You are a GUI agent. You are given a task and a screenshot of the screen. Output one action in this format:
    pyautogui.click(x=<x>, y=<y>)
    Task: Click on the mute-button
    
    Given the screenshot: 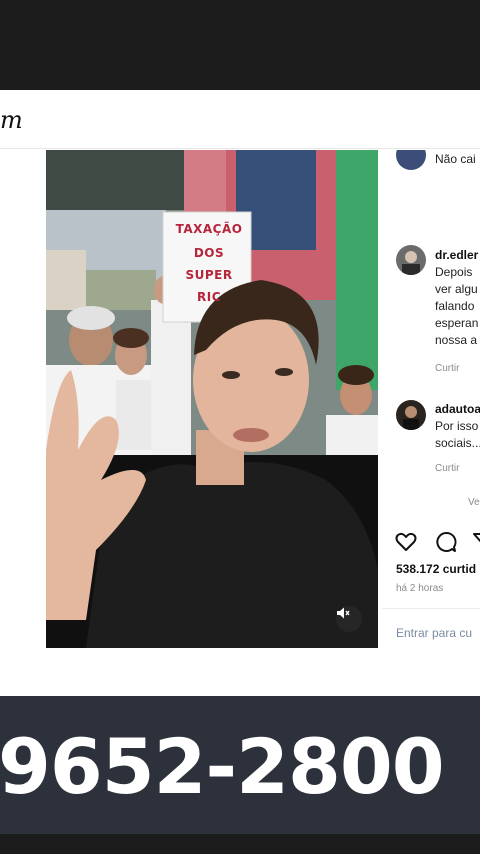 What is the action you would take?
    pyautogui.click(x=349, y=619)
    